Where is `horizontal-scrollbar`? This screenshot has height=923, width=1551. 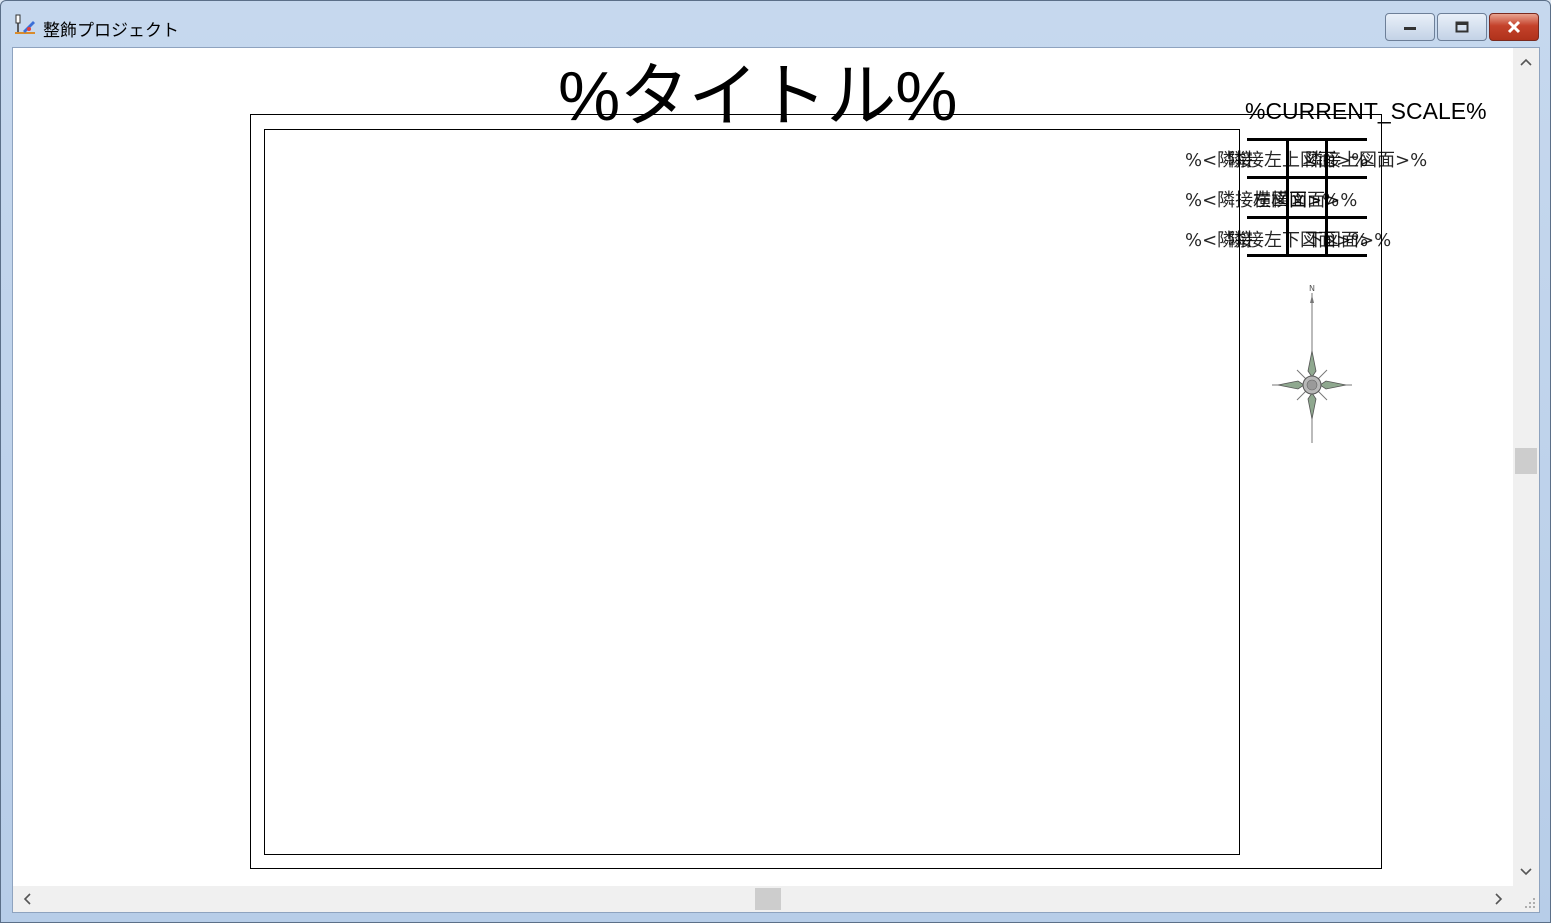 horizontal-scrollbar is located at coordinates (763, 899).